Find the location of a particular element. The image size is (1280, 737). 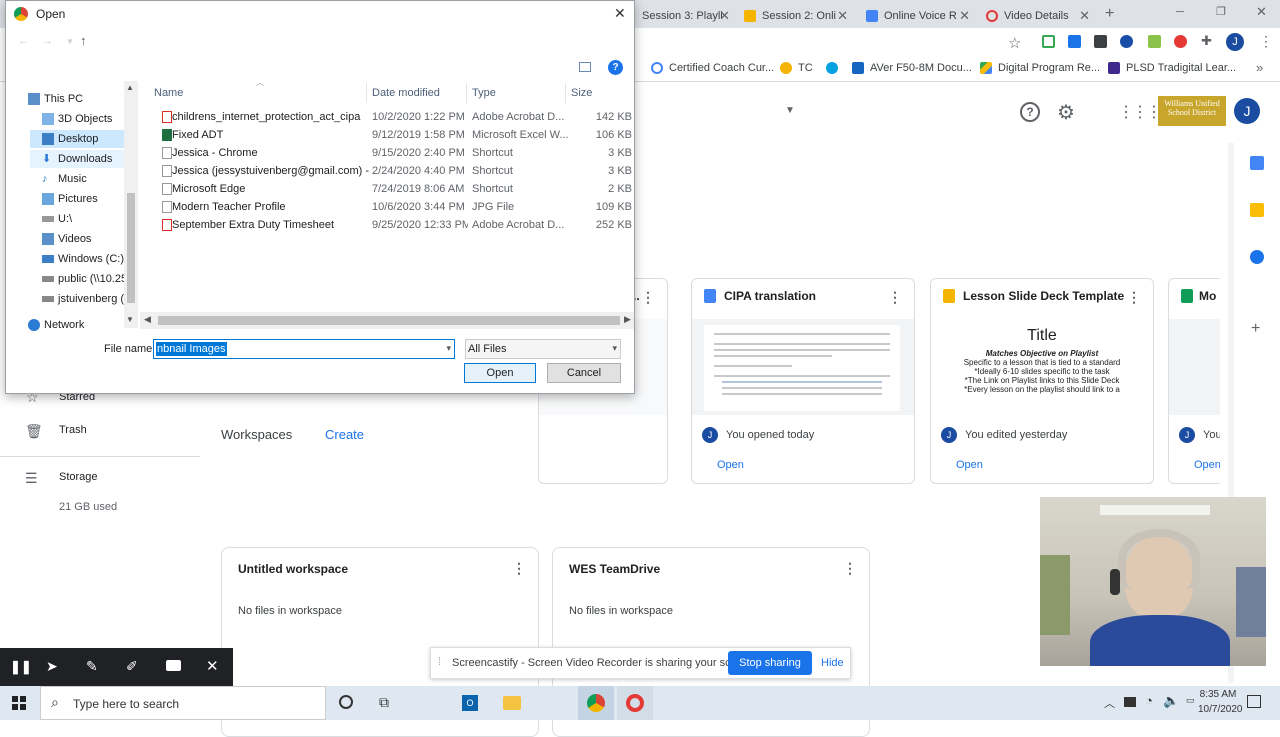

keep-icon is located at coordinates (1257, 210).